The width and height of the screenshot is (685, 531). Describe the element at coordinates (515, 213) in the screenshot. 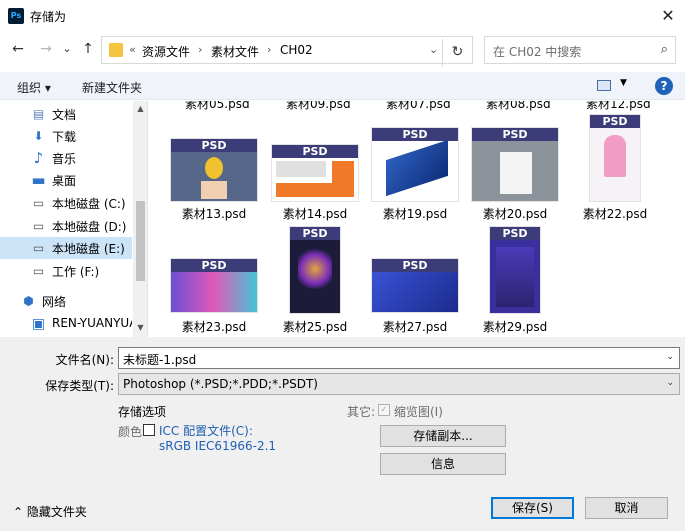

I see `file-name: 素材20.psd` at that location.